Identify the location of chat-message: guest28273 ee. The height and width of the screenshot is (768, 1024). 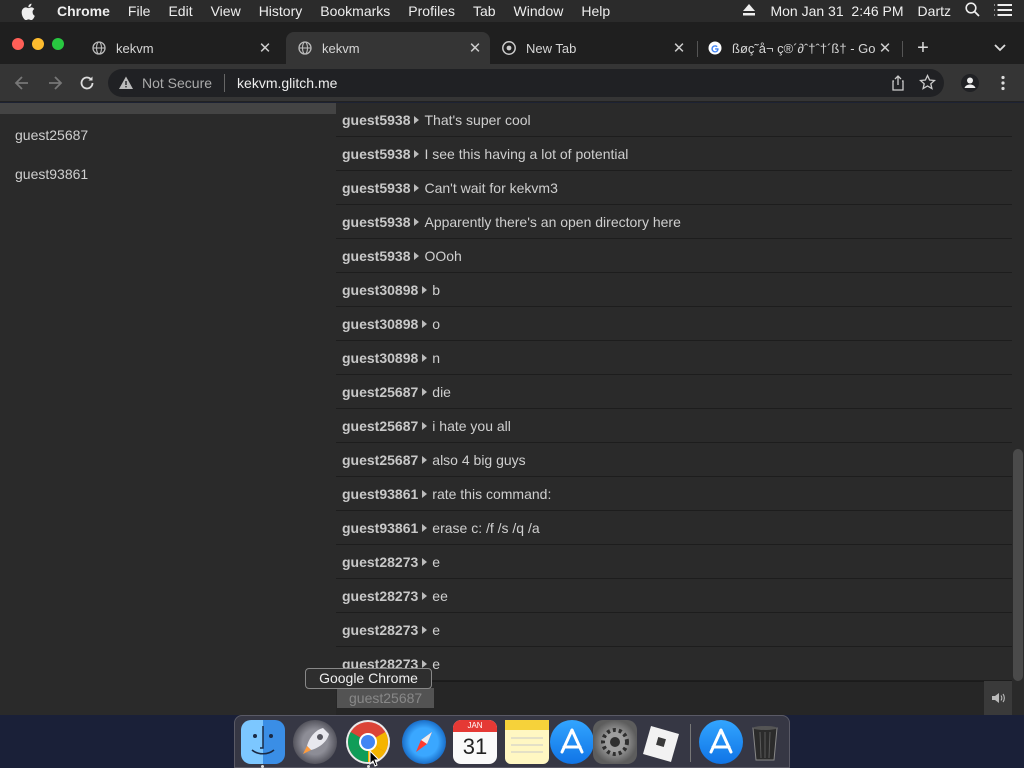
(674, 596).